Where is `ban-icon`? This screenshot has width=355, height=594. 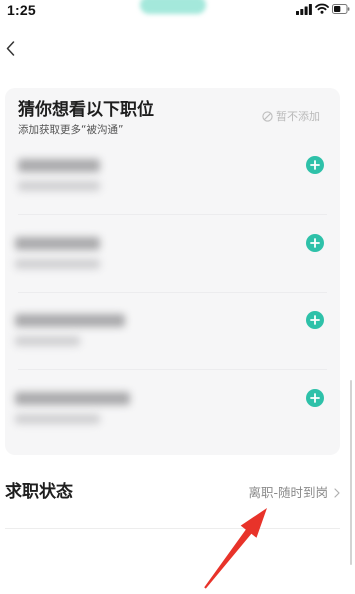 ban-icon is located at coordinates (267, 116).